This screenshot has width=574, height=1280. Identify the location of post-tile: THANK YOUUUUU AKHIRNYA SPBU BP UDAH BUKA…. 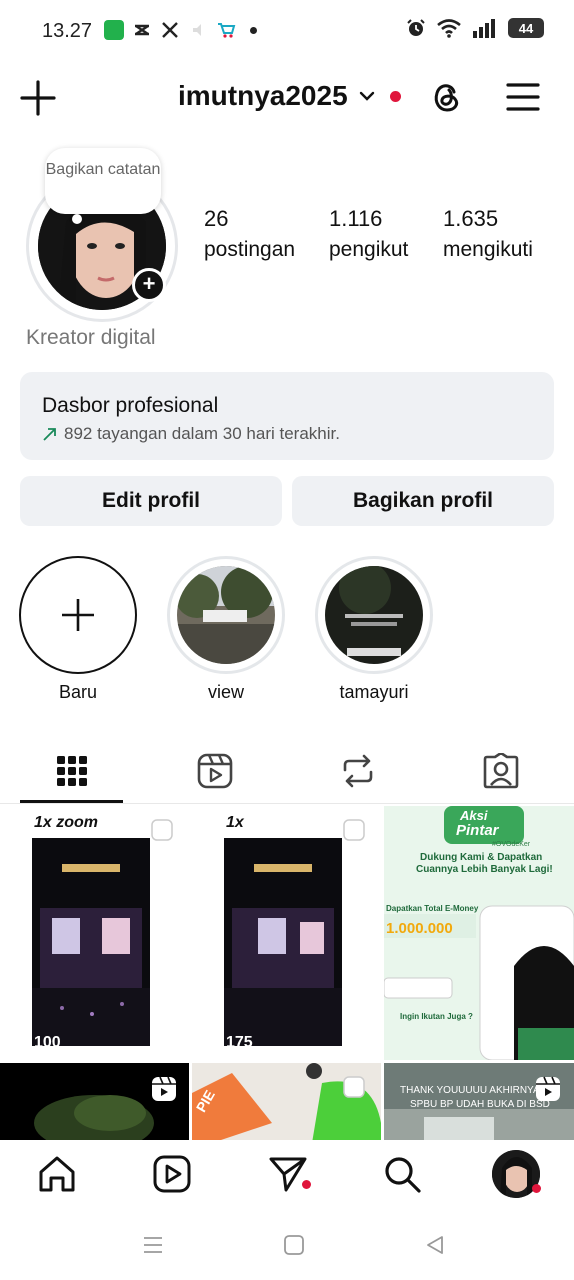
(479, 1101).